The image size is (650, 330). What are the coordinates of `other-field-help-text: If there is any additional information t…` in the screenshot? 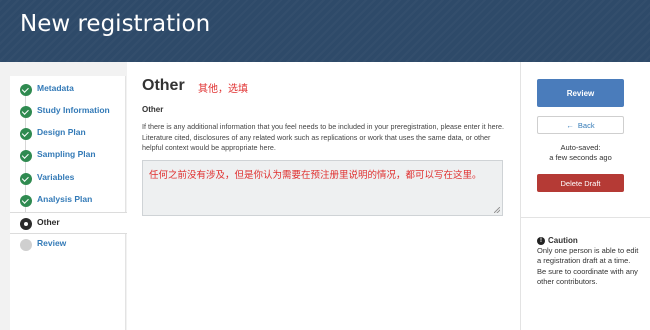 It's located at (323, 137).